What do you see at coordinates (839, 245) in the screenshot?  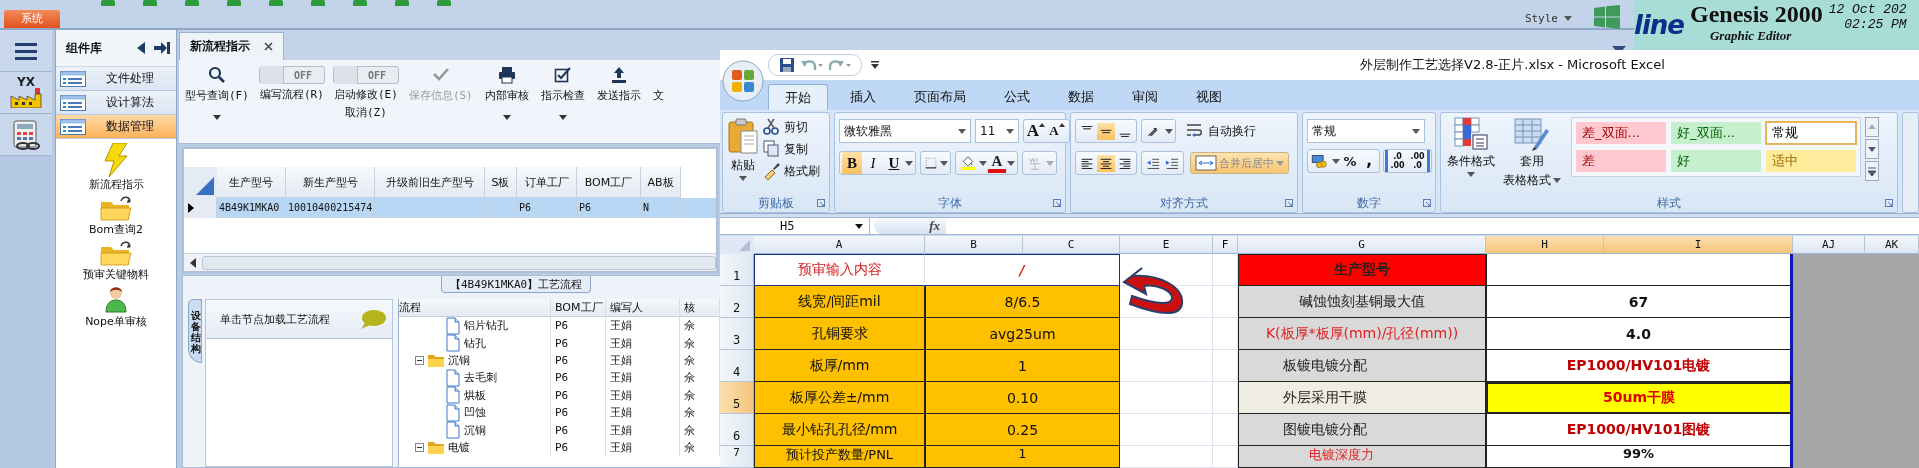 I see `column-header: A` at bounding box center [839, 245].